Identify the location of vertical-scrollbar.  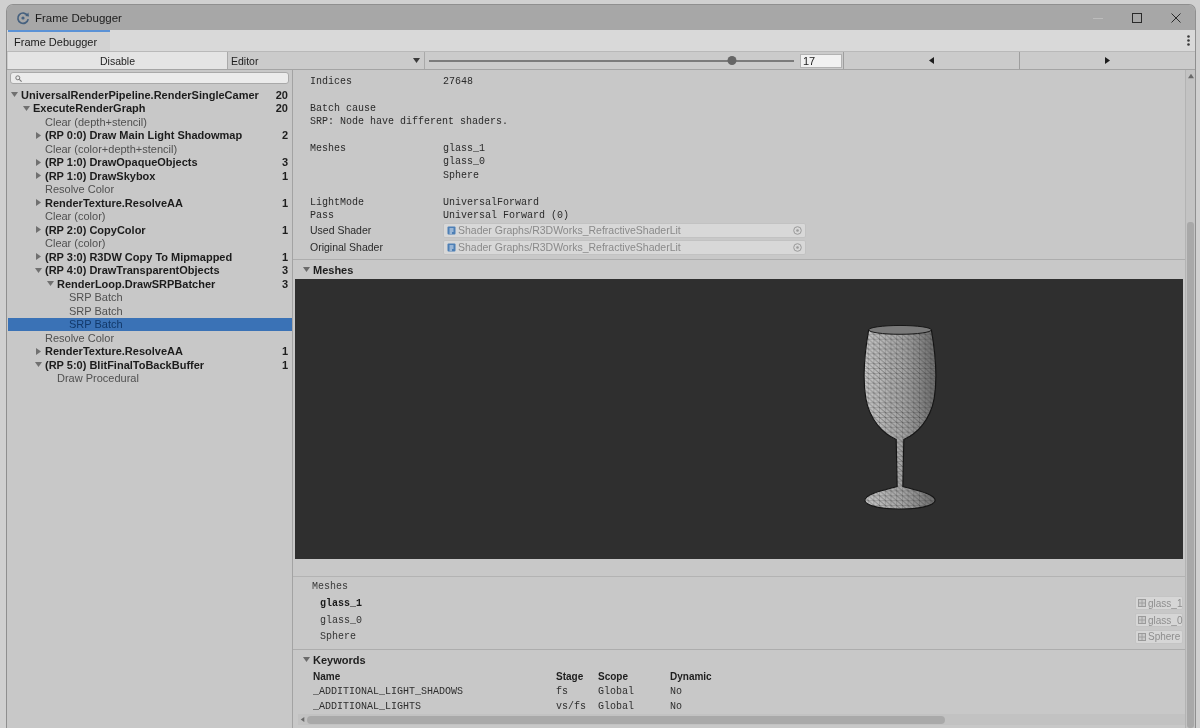
(1190, 399).